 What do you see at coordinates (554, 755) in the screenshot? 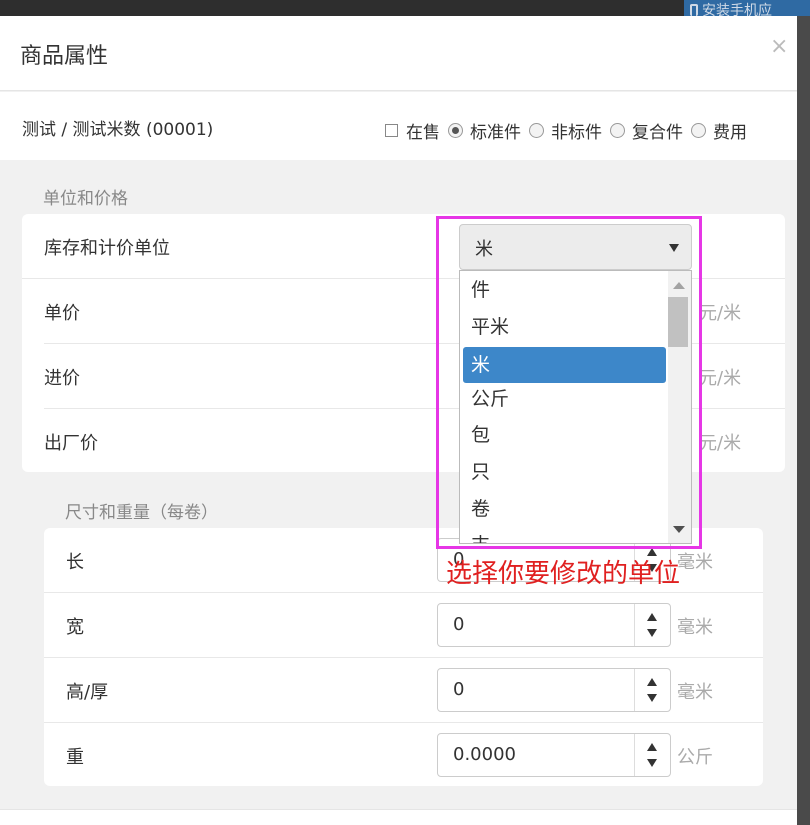
I see `weight-input: 0.0000` at bounding box center [554, 755].